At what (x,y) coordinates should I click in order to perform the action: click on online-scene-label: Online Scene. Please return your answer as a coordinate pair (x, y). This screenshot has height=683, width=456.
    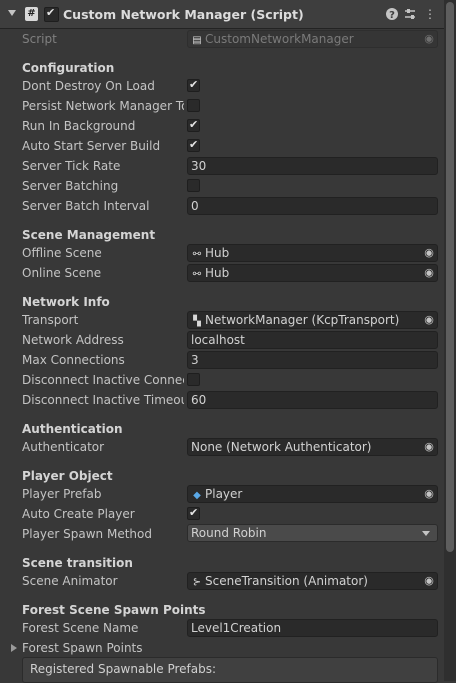
    Looking at the image, I should click on (62, 273).